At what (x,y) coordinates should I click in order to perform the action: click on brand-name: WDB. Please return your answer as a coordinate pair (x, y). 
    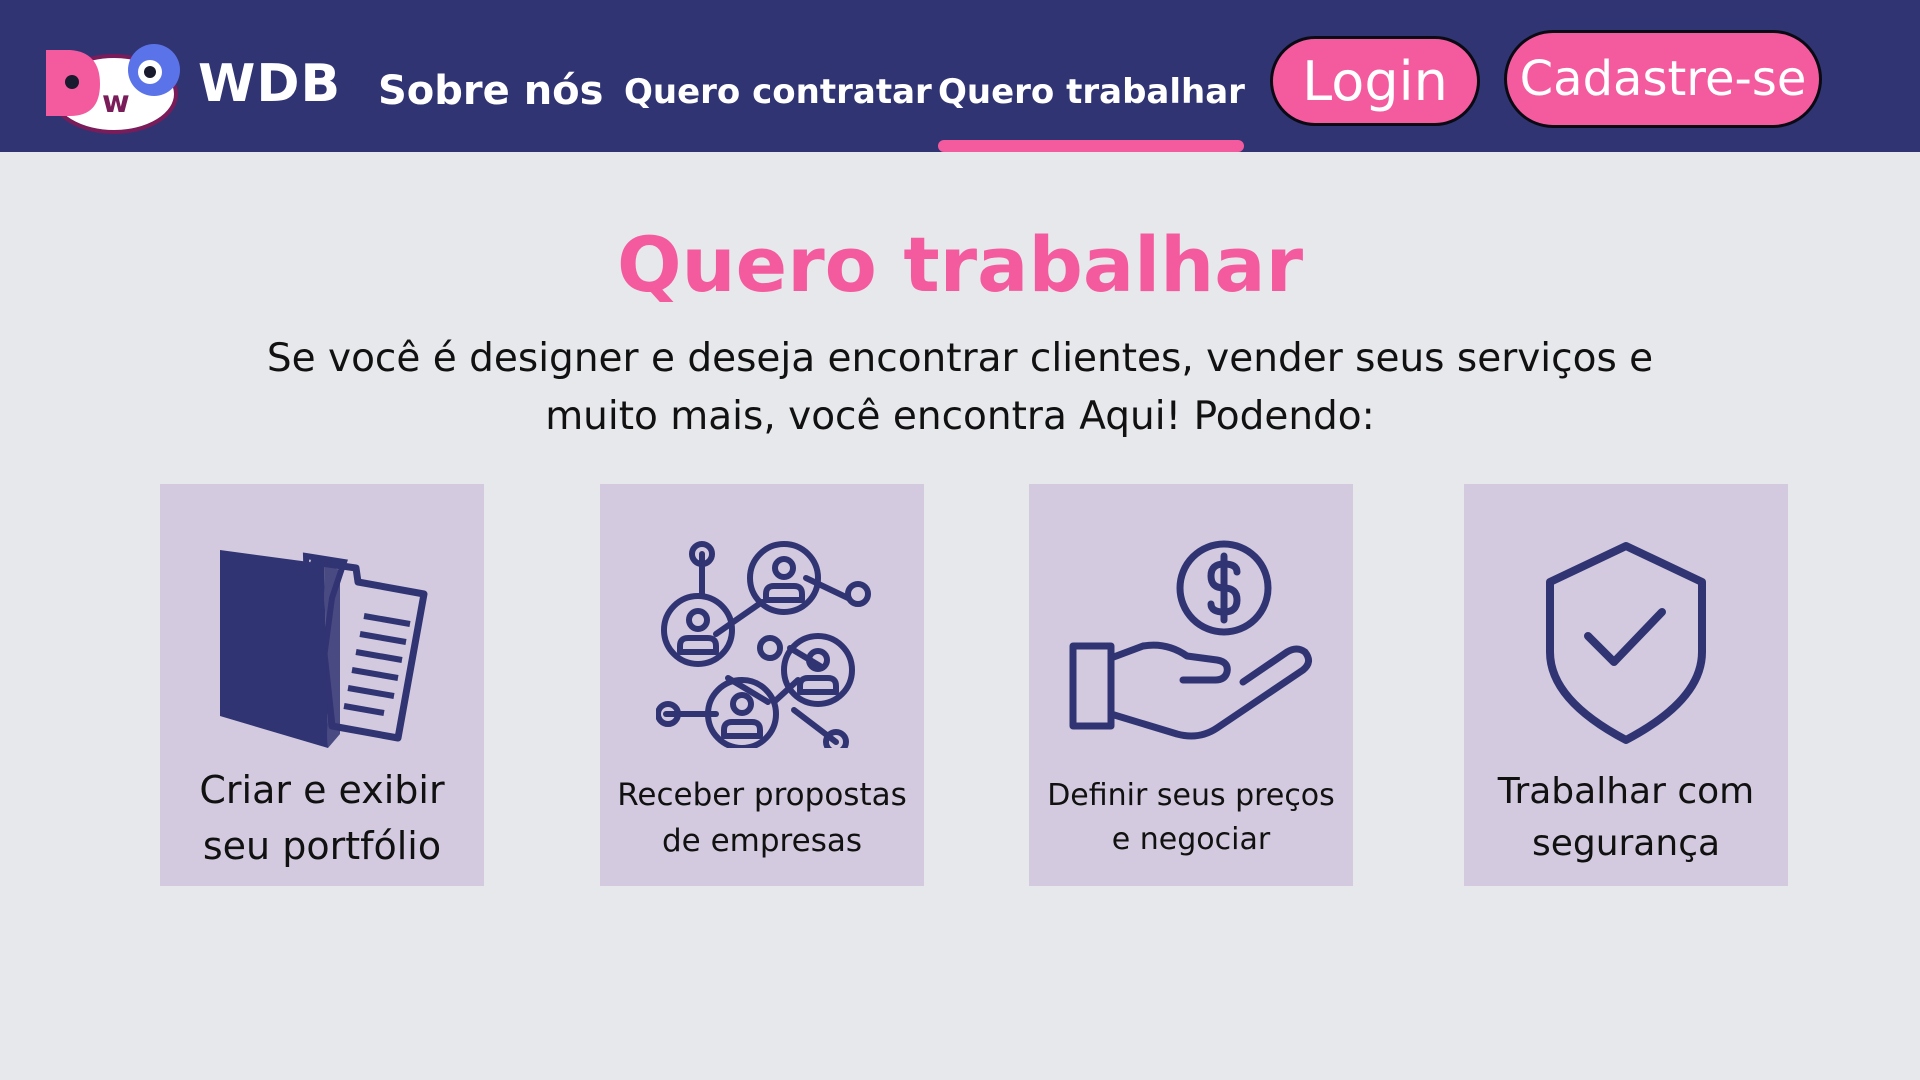
    Looking at the image, I should click on (269, 84).